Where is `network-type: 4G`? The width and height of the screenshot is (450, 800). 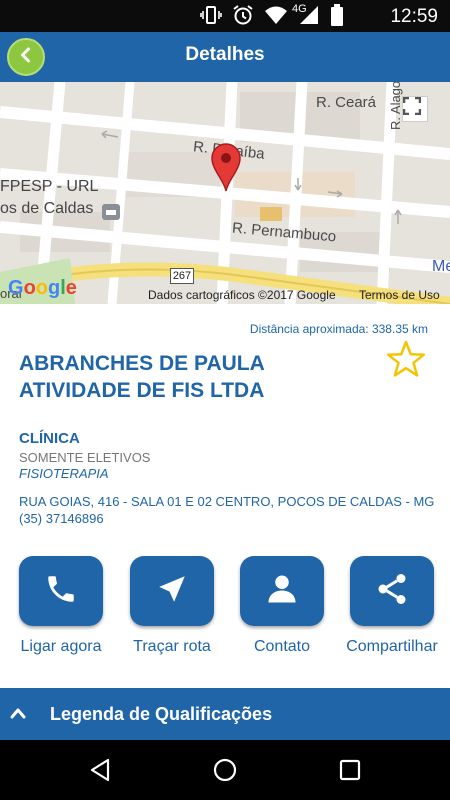 network-type: 4G is located at coordinates (299, 9).